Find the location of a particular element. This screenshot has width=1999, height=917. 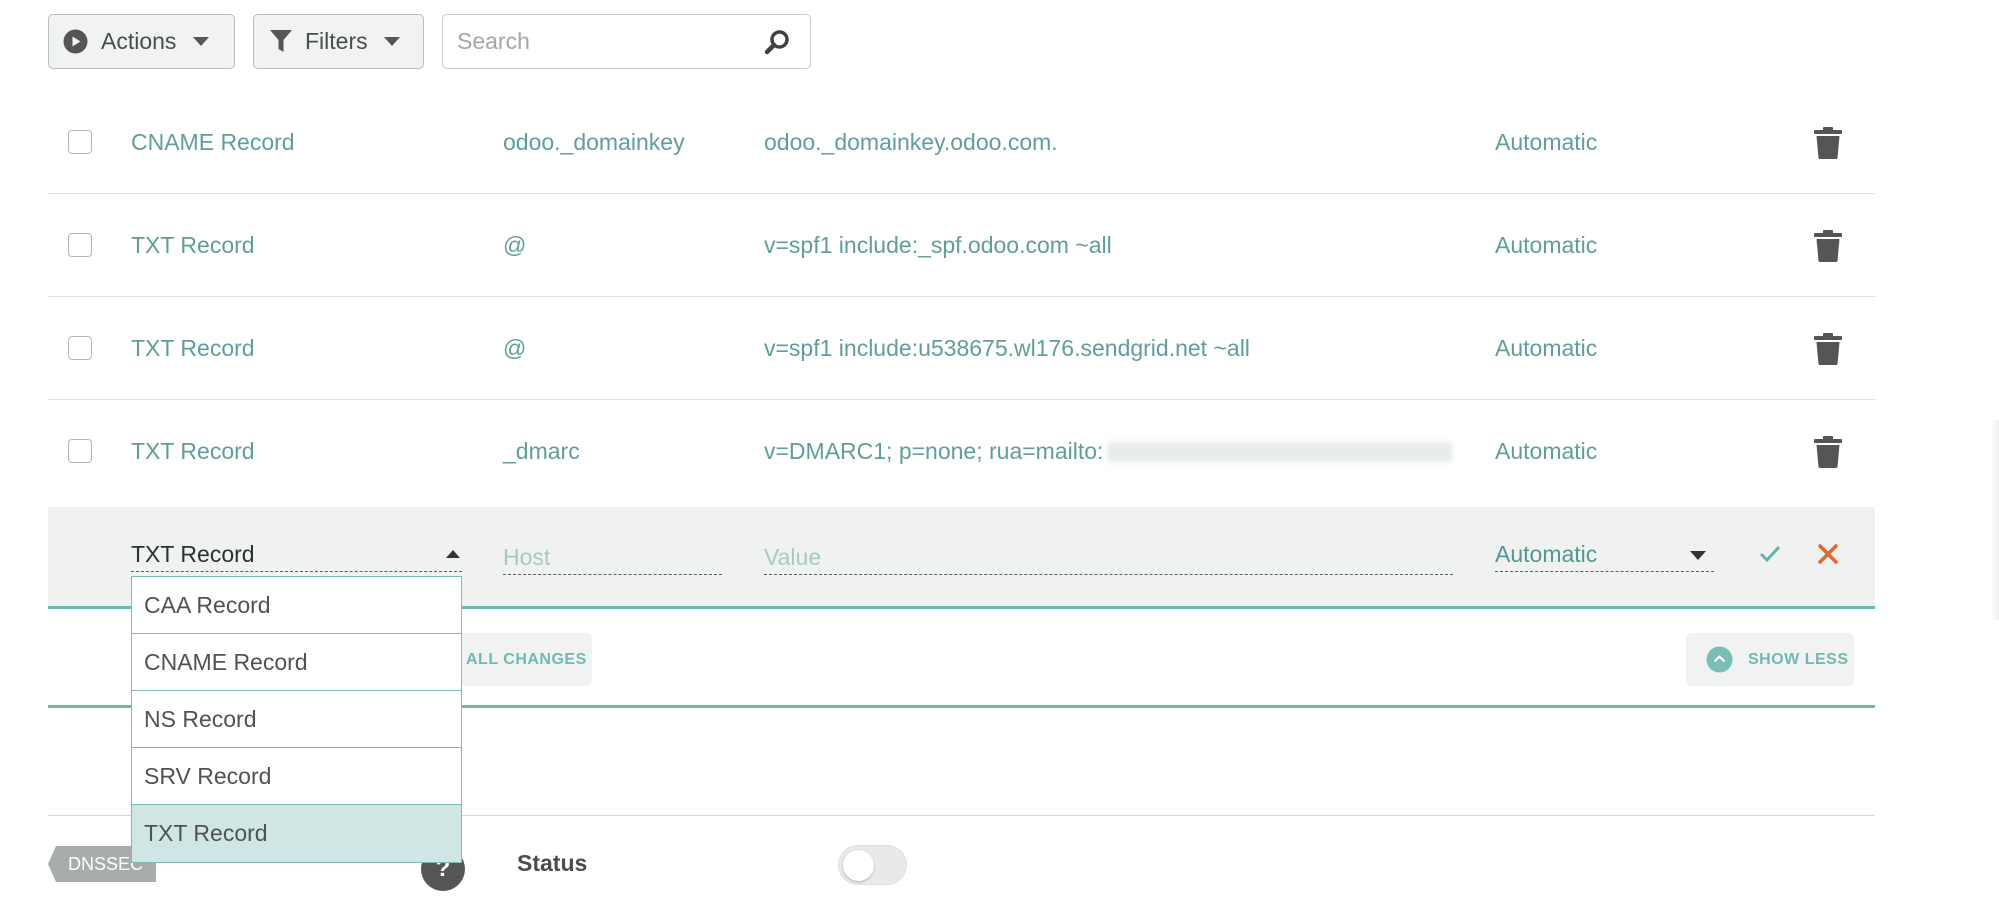

save-all-changes-button: ALL CHANGES is located at coordinates (521, 659).